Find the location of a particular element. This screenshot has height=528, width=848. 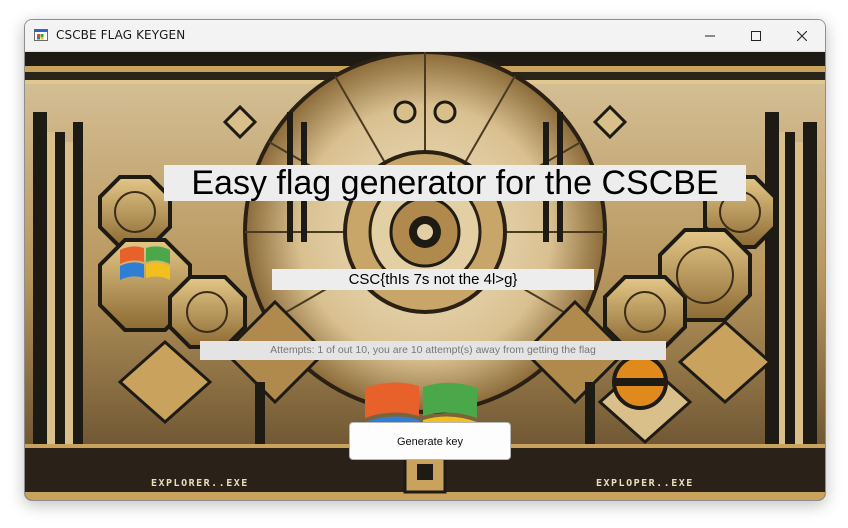

title-bar: CSCBE FLAG KEYGEN is located at coordinates (425, 36).